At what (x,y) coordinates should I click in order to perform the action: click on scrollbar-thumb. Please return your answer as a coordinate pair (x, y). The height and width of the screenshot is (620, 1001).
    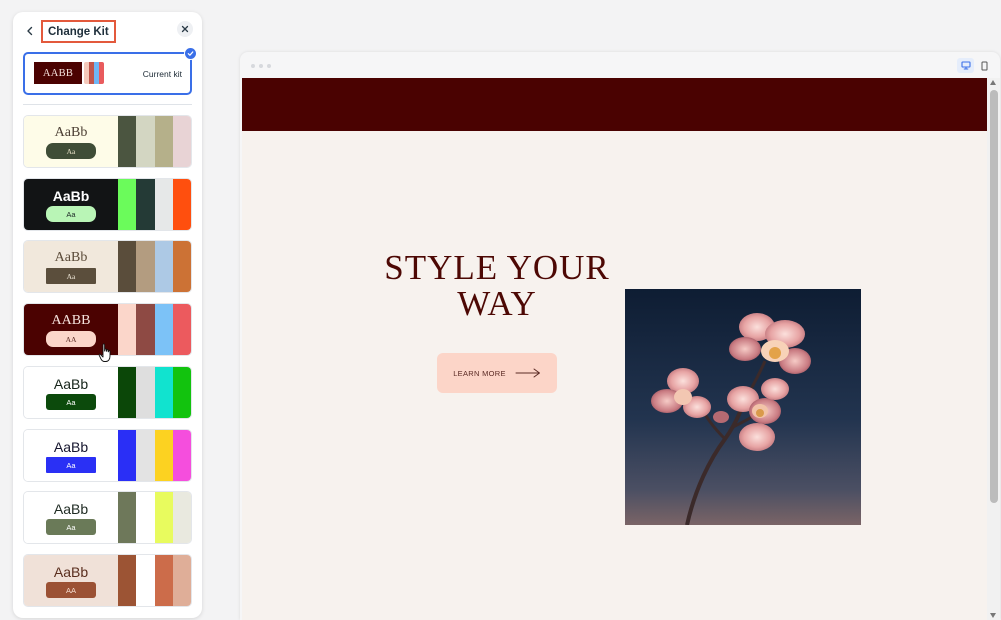
    Looking at the image, I should click on (993, 296).